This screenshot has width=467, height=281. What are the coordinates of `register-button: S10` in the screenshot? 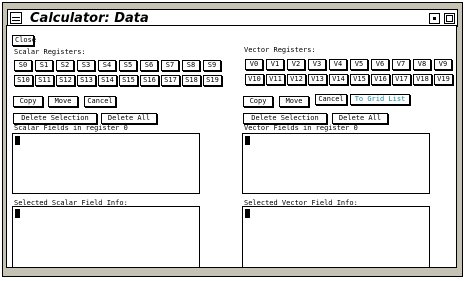 It's located at (23, 80).